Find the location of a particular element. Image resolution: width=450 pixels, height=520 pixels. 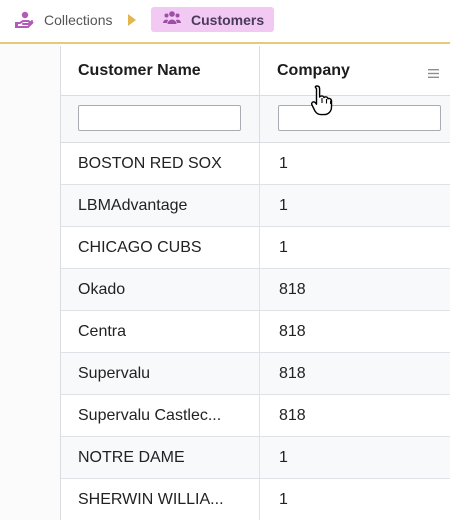

header-row: Customer Name Company is located at coordinates (255, 71).